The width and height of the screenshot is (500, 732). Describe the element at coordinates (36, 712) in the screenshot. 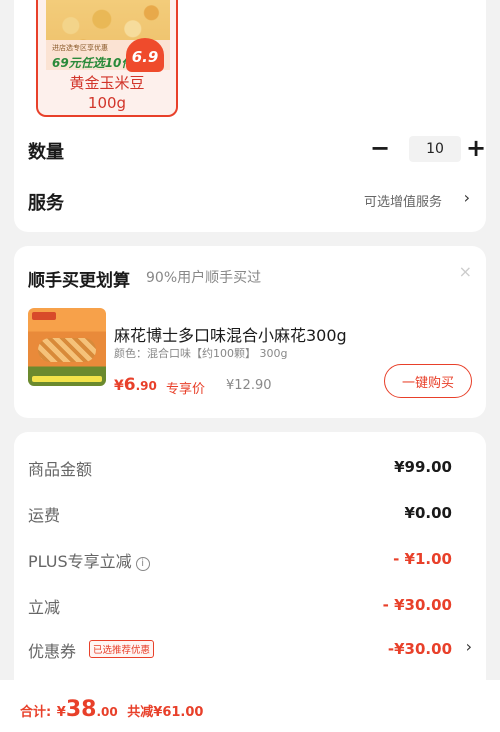

I see `total-label: 合计:` at that location.